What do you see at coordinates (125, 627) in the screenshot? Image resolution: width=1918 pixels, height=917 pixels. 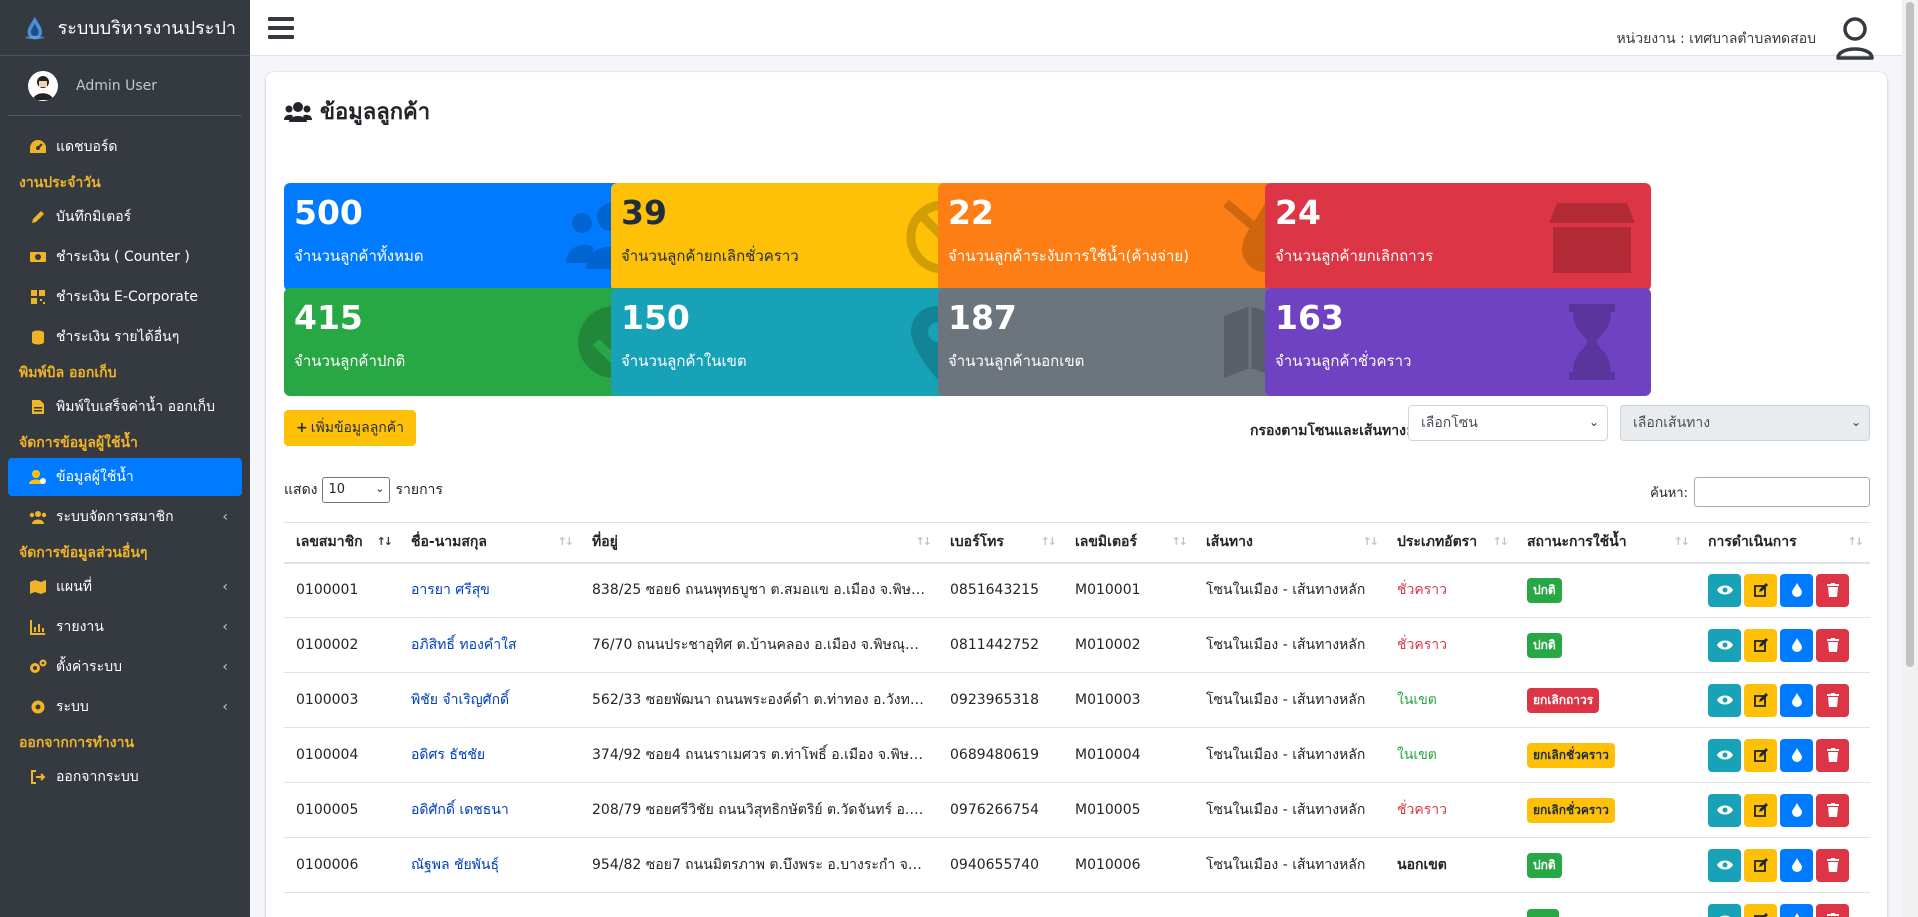 I see `sidebar-item: รายงาน ‹` at bounding box center [125, 627].